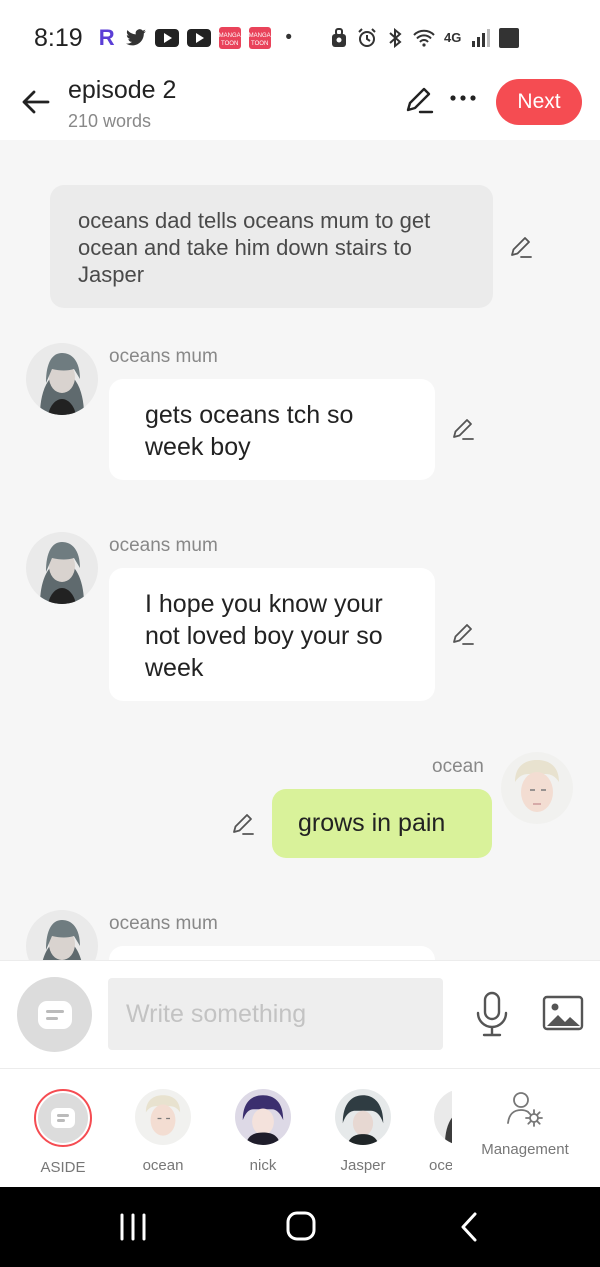 The image size is (600, 1267). I want to click on character-name: Jasper, so click(363, 1165).